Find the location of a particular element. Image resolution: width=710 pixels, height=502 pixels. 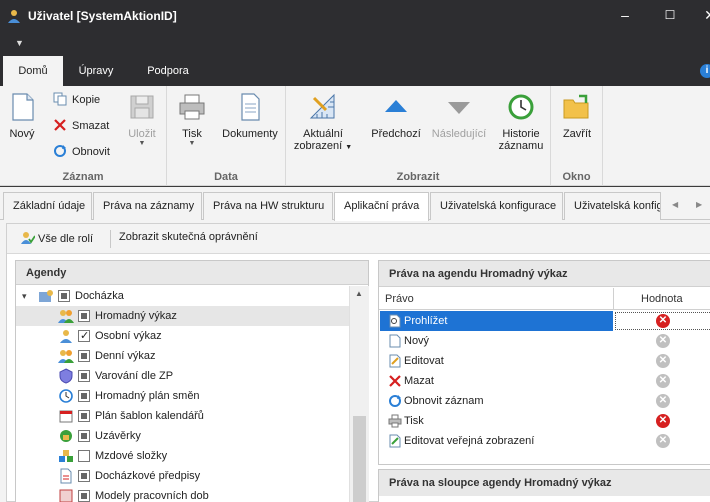

tab-uzivatelska-konfig-2: Uživatelská konfig is located at coordinates (612, 206).